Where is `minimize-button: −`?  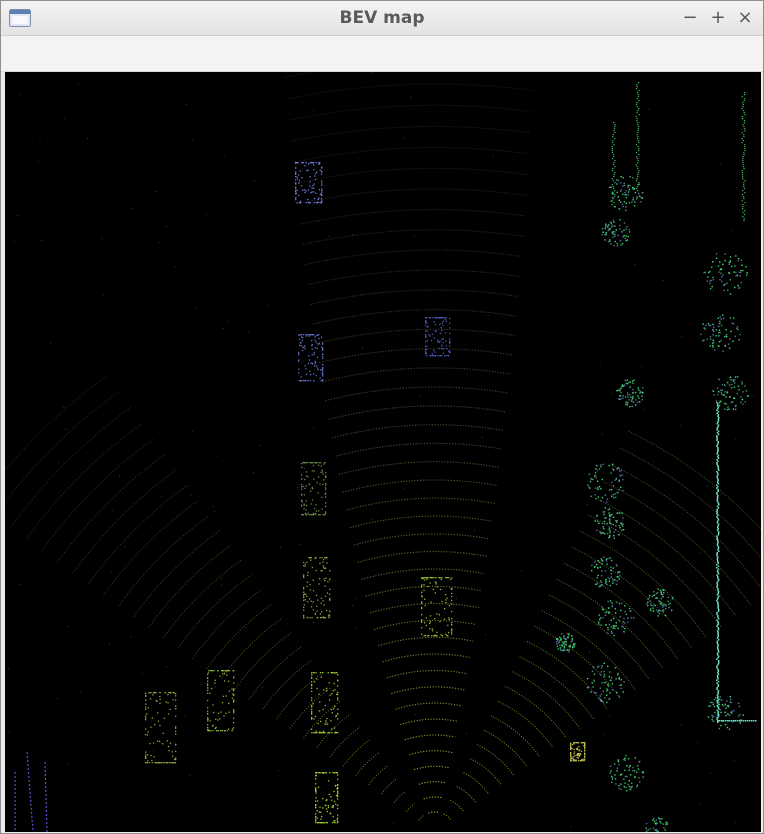 minimize-button: − is located at coordinates (690, 18).